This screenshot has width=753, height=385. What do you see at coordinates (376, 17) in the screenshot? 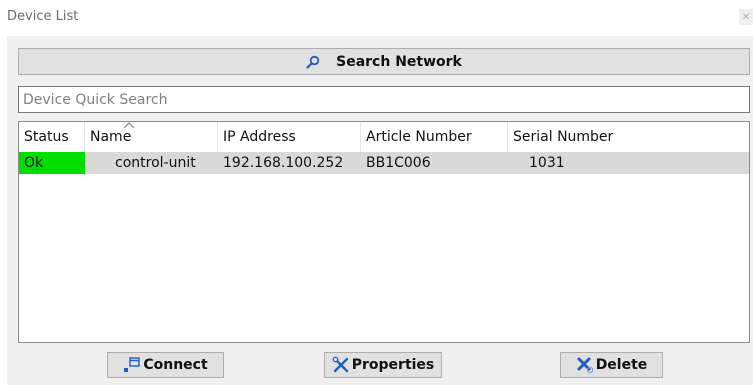
I see `title-bar: Device List ✕` at bounding box center [376, 17].